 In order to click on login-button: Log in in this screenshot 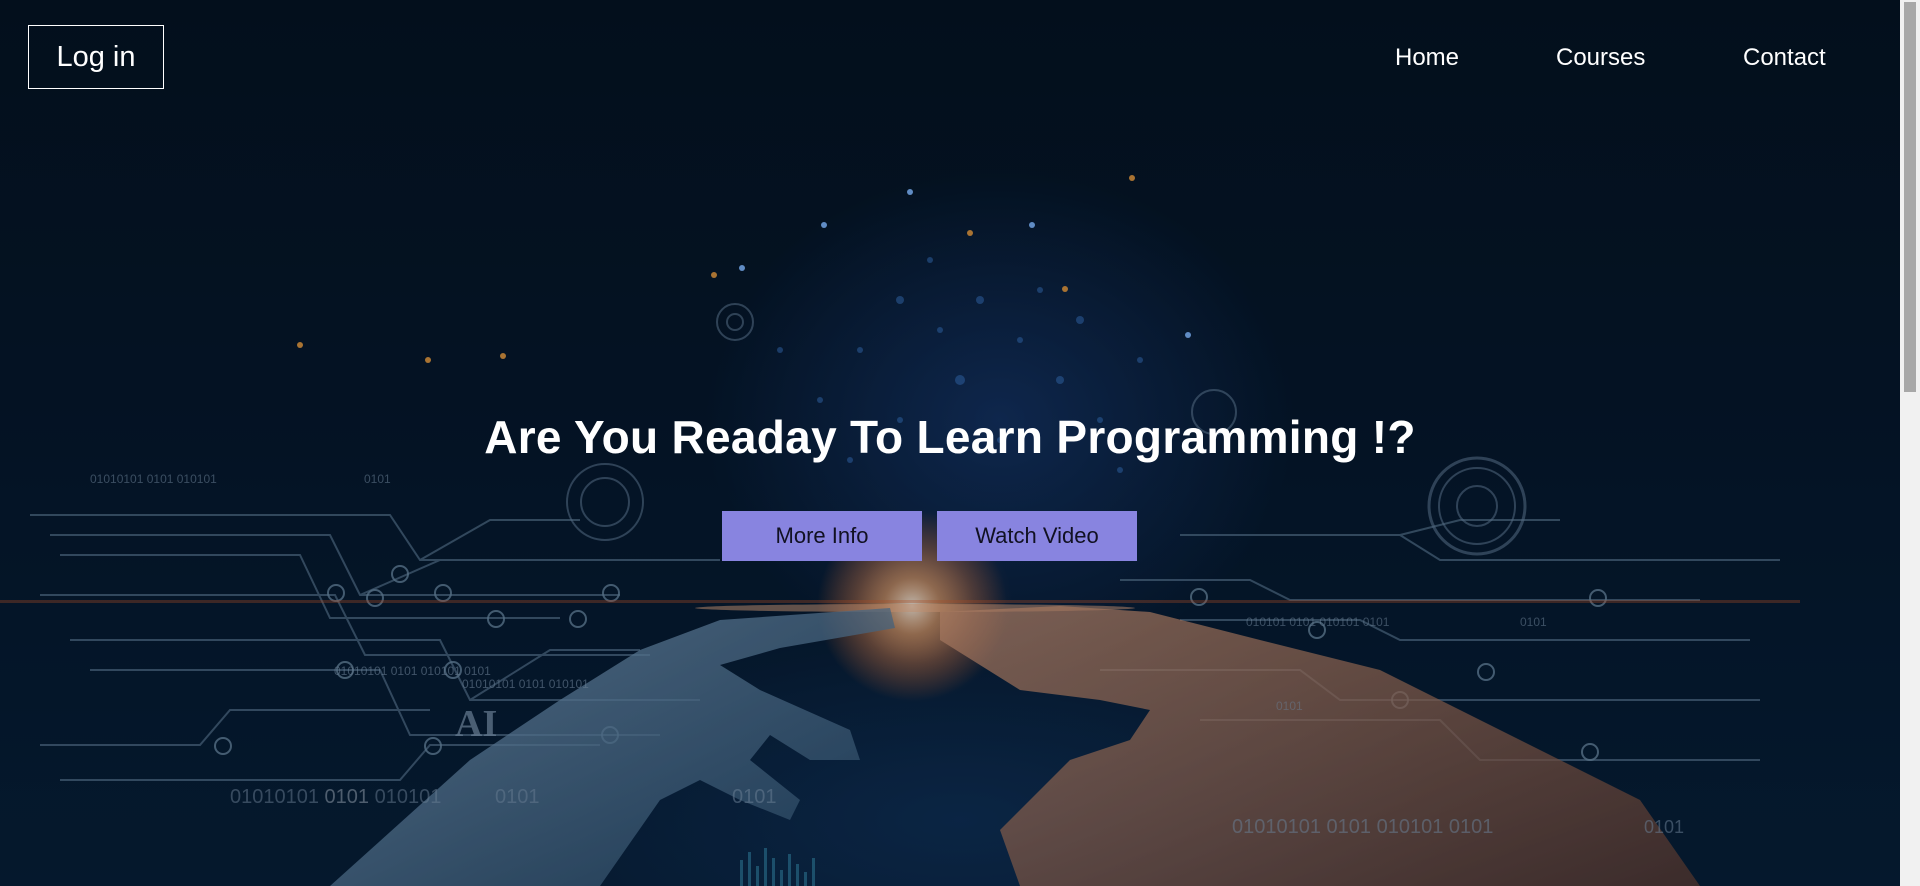, I will do `click(96, 57)`.